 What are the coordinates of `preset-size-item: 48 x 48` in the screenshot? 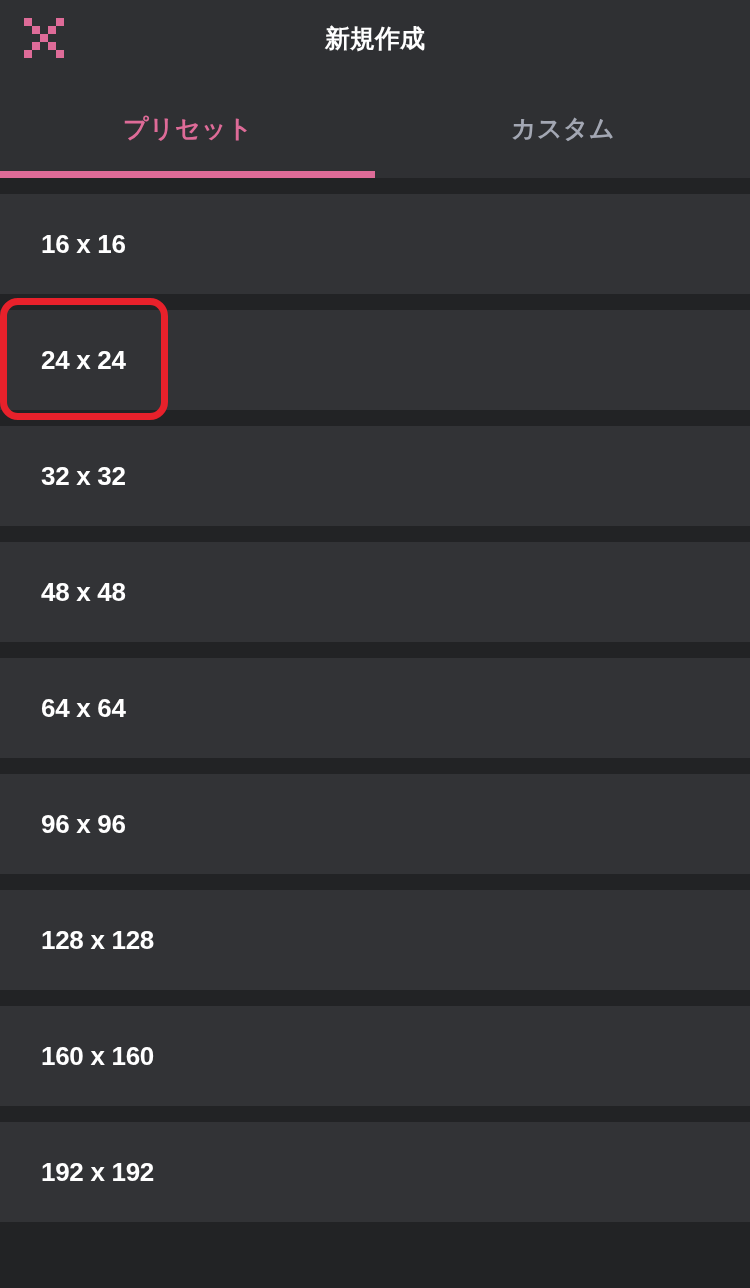 It's located at (375, 592).